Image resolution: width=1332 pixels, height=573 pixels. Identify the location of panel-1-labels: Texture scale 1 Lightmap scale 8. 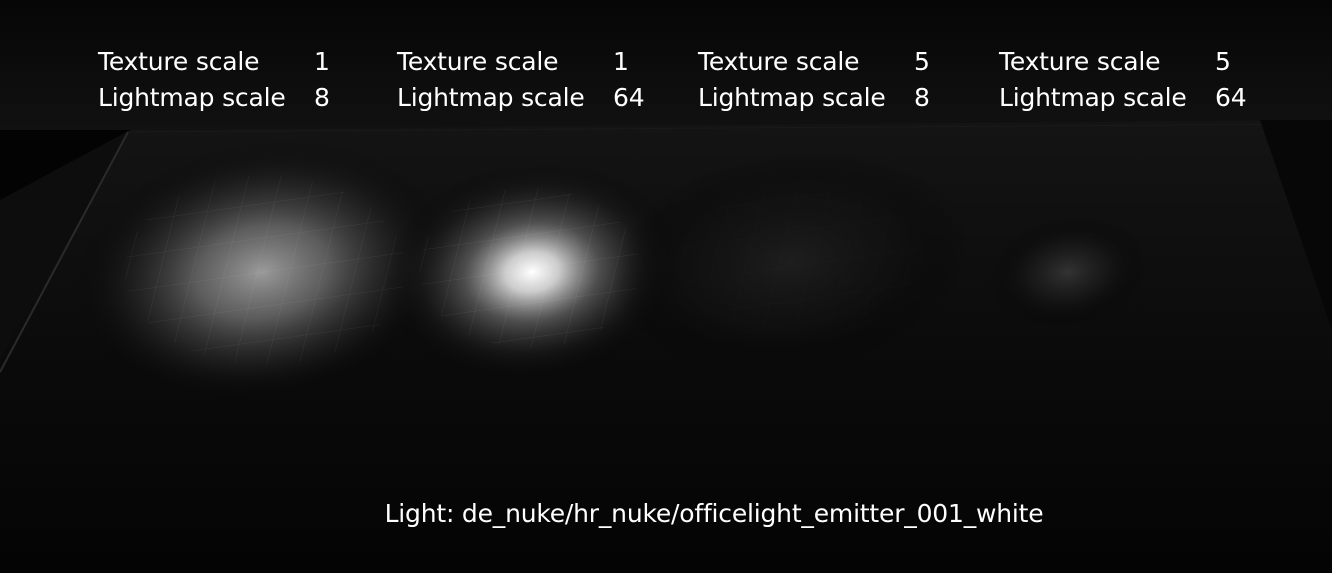
(228, 80).